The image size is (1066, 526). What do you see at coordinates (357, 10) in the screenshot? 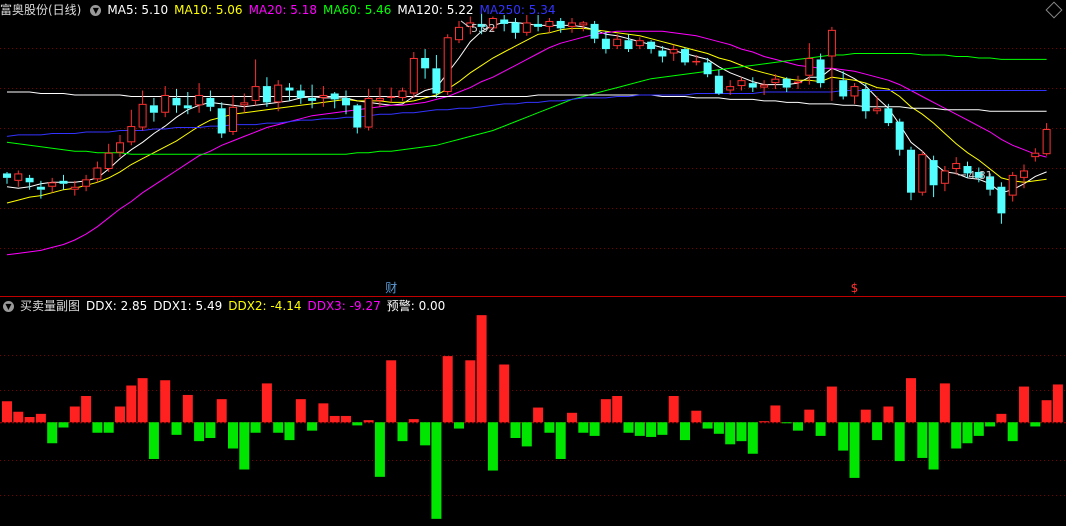
I see `legend-item: MA60: 5.46` at bounding box center [357, 10].